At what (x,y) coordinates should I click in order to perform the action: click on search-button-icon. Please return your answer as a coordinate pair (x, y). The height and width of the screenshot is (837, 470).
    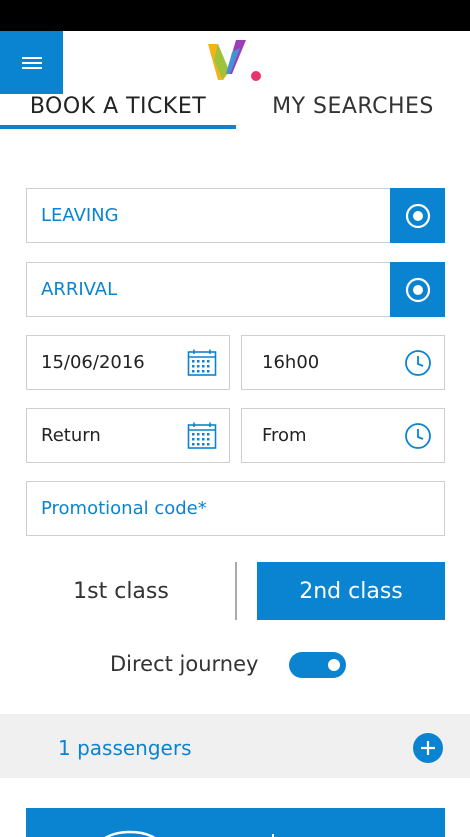
    Looking at the image, I should click on (189, 833).